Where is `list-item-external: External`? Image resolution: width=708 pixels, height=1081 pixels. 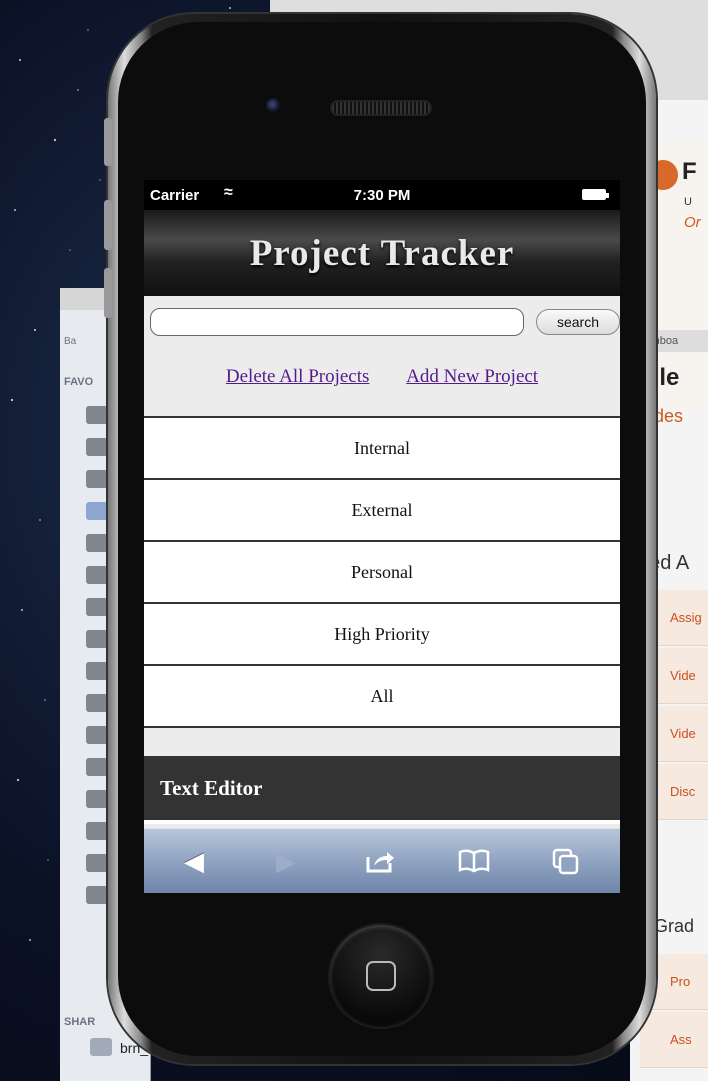
list-item-external: External is located at coordinates (382, 509).